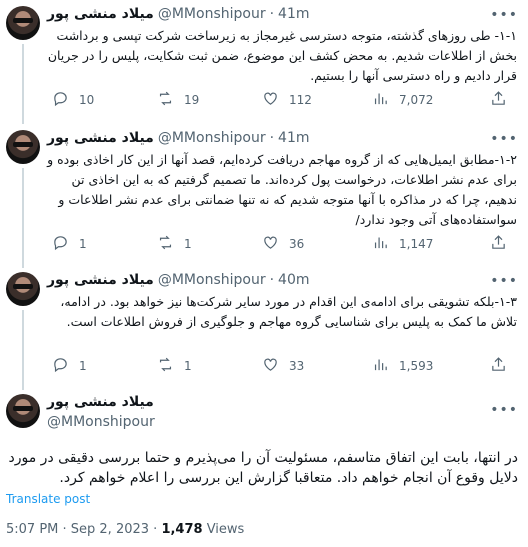 The image size is (528, 547). What do you see at coordinates (416, 244) in the screenshot?
I see `views-count: 1,147` at bounding box center [416, 244].